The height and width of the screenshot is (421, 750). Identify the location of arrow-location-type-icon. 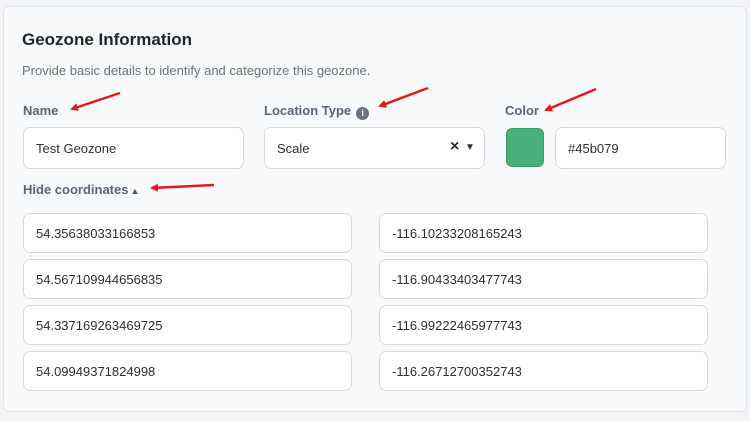
(403, 97).